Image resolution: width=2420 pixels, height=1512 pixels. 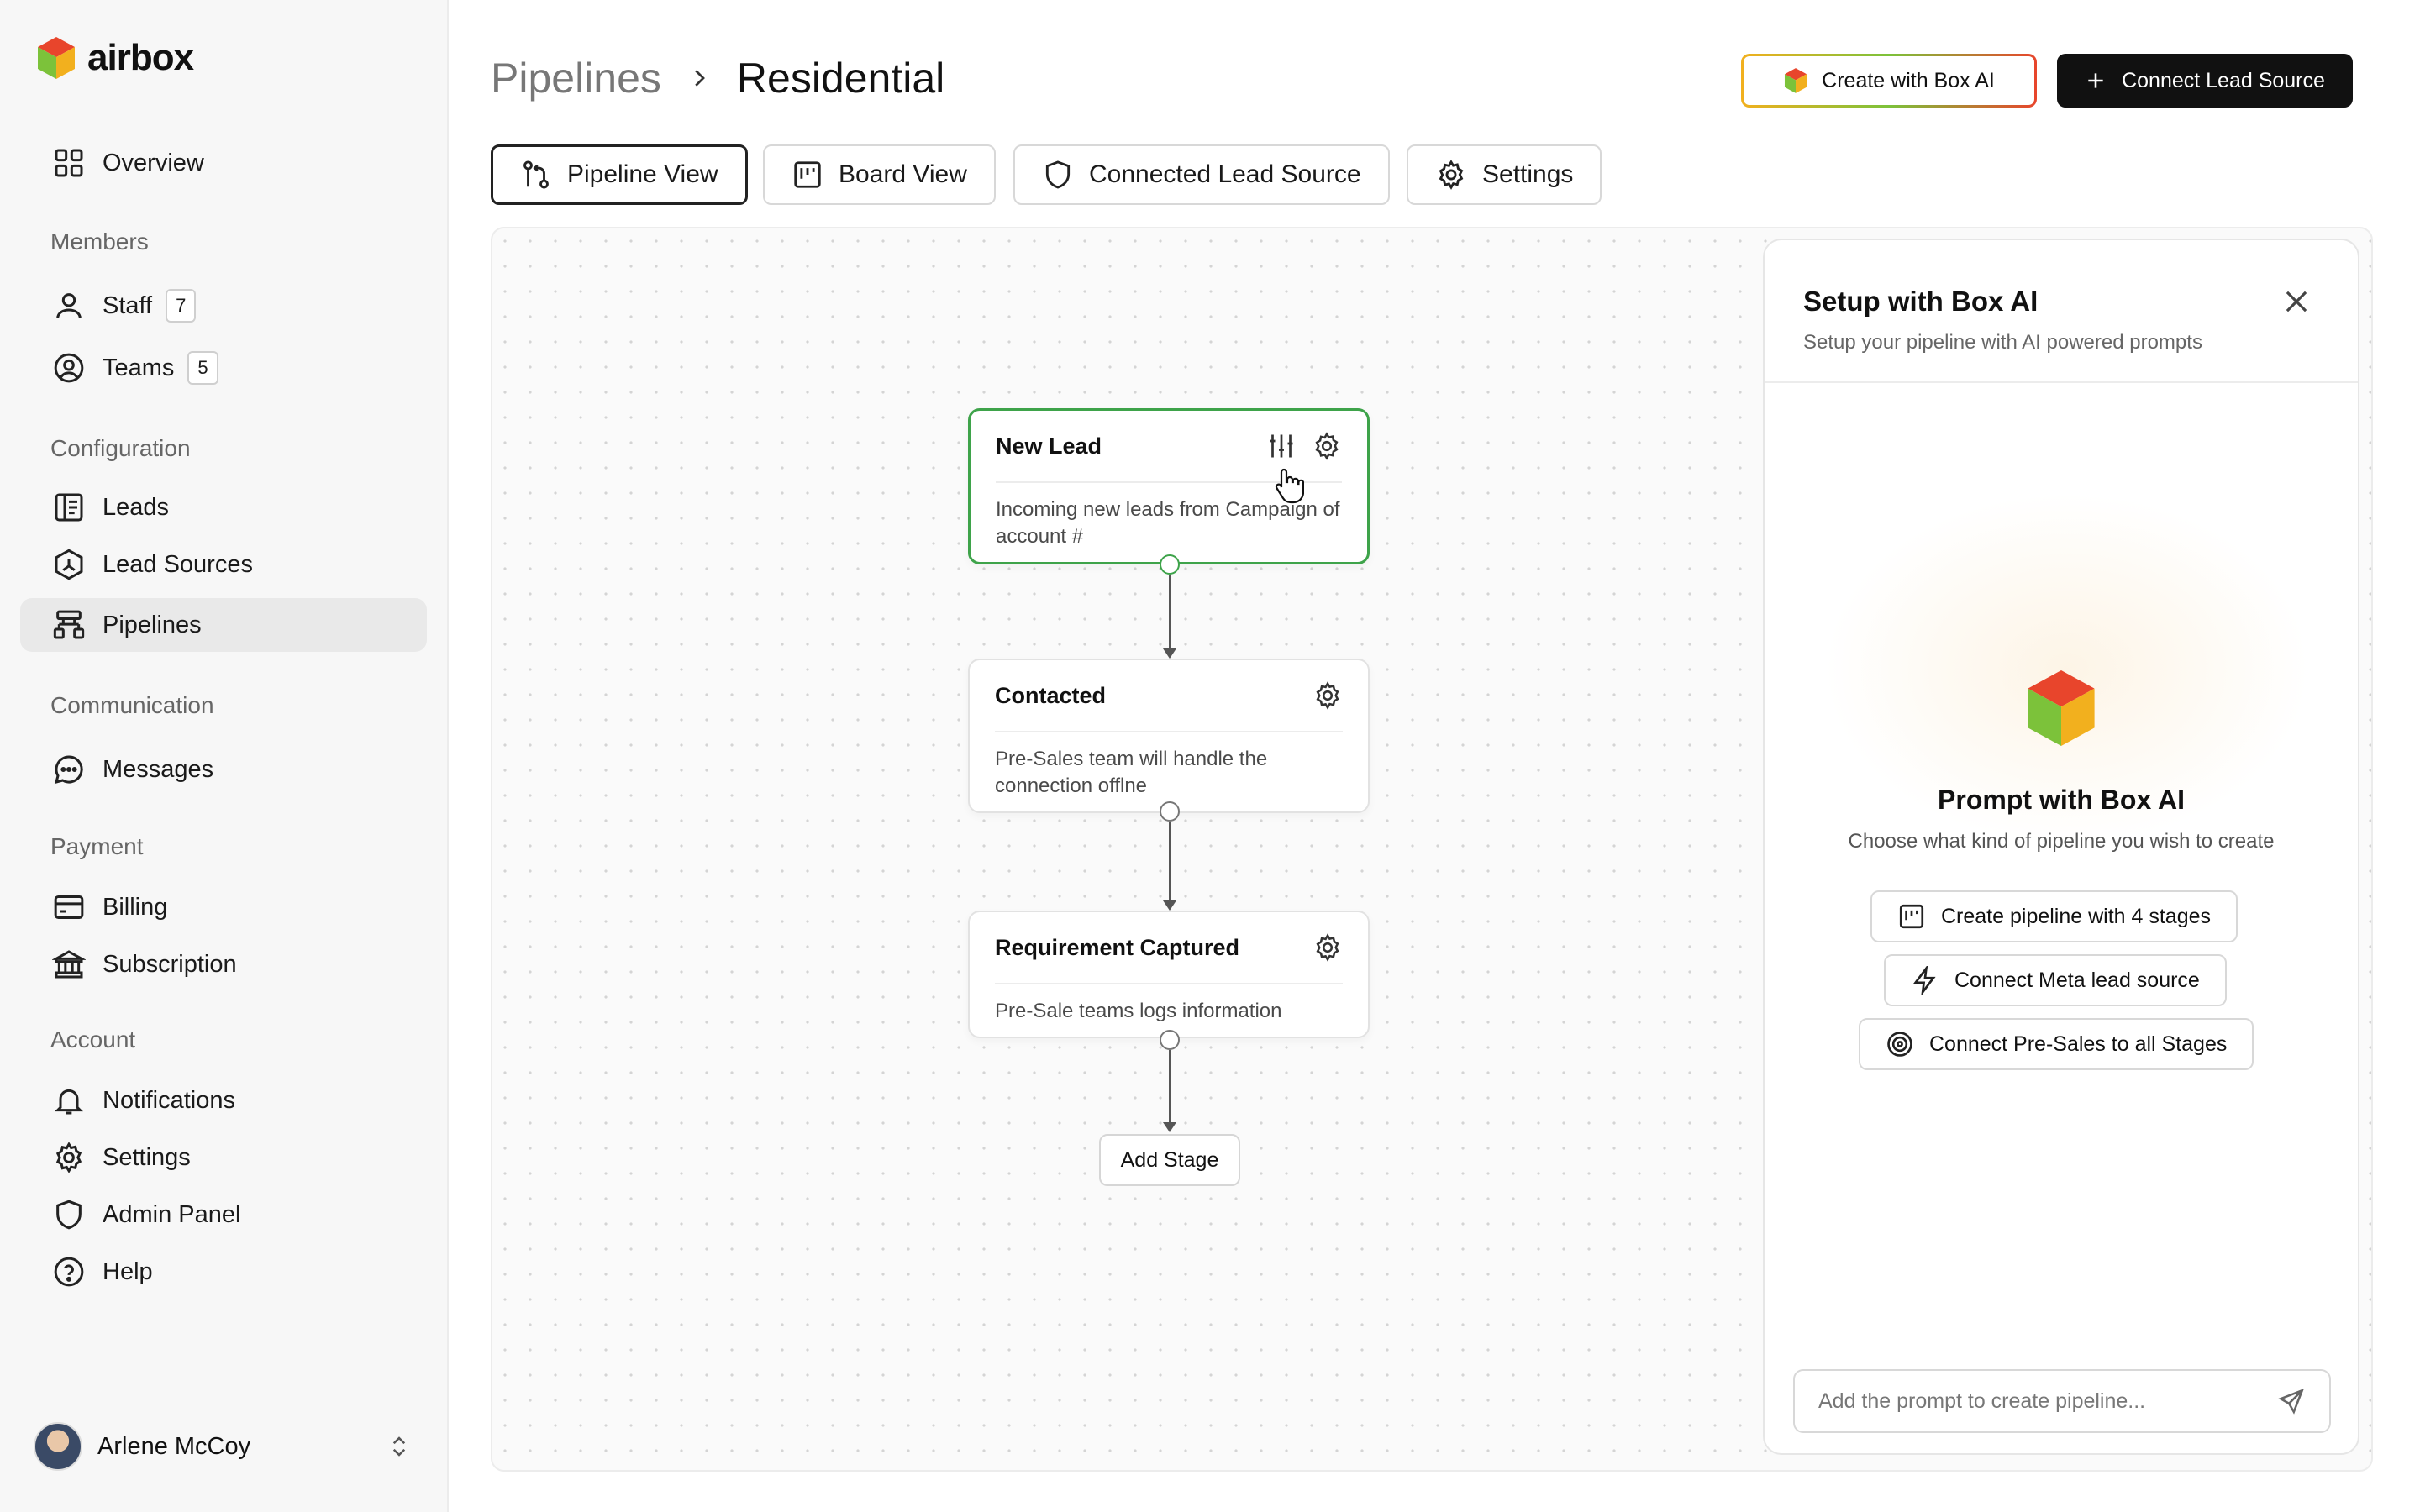 I want to click on user-icon, so click(x=68, y=305).